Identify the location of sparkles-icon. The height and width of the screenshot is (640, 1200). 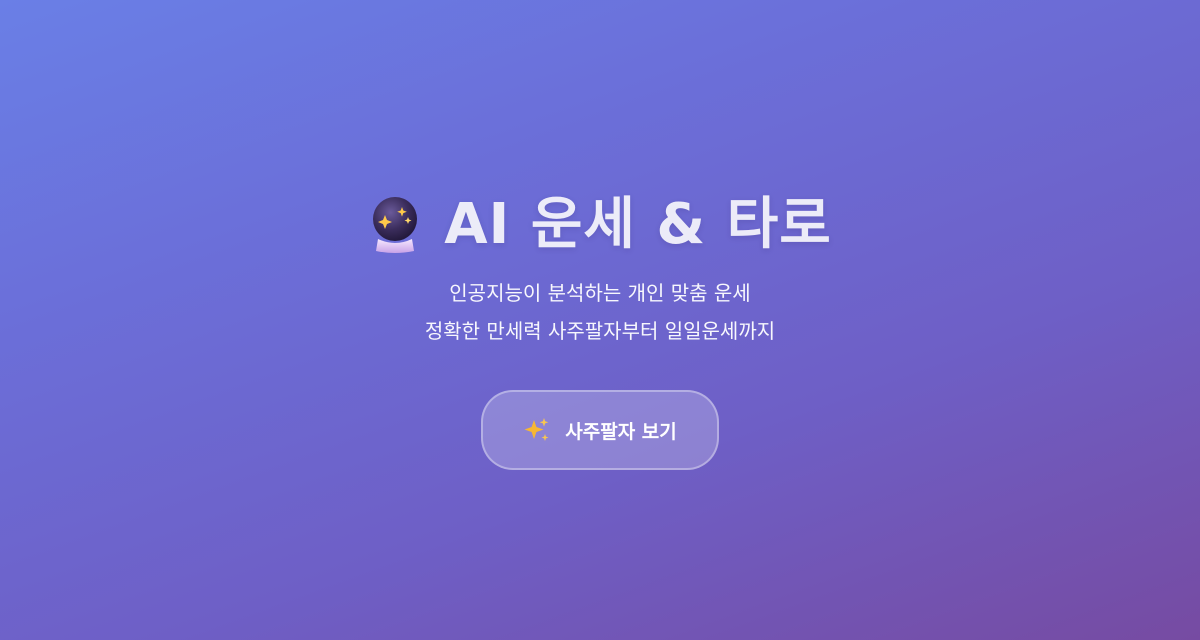
(536, 429).